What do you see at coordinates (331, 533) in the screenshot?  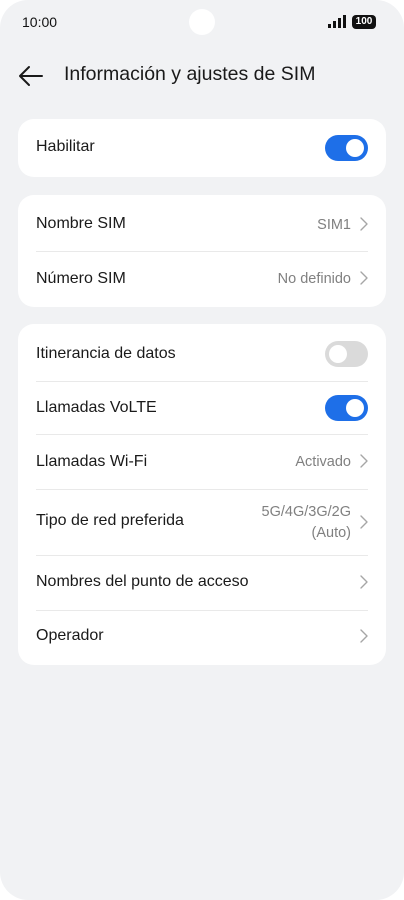 I see `network-type-value-line2: (Auto)` at bounding box center [331, 533].